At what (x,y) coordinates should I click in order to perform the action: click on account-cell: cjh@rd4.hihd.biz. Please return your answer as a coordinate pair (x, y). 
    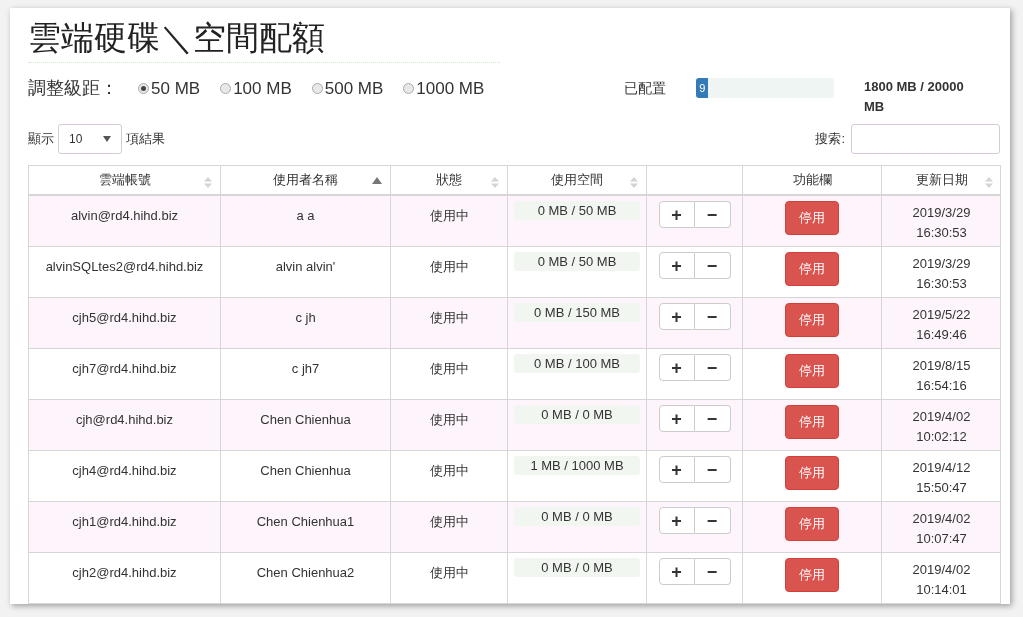
    Looking at the image, I should click on (124, 419).